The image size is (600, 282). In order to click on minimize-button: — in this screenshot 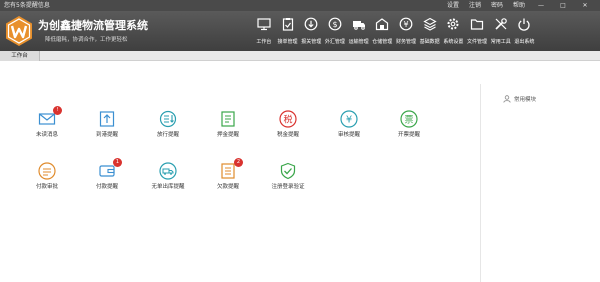, I will do `click(541, 5)`.